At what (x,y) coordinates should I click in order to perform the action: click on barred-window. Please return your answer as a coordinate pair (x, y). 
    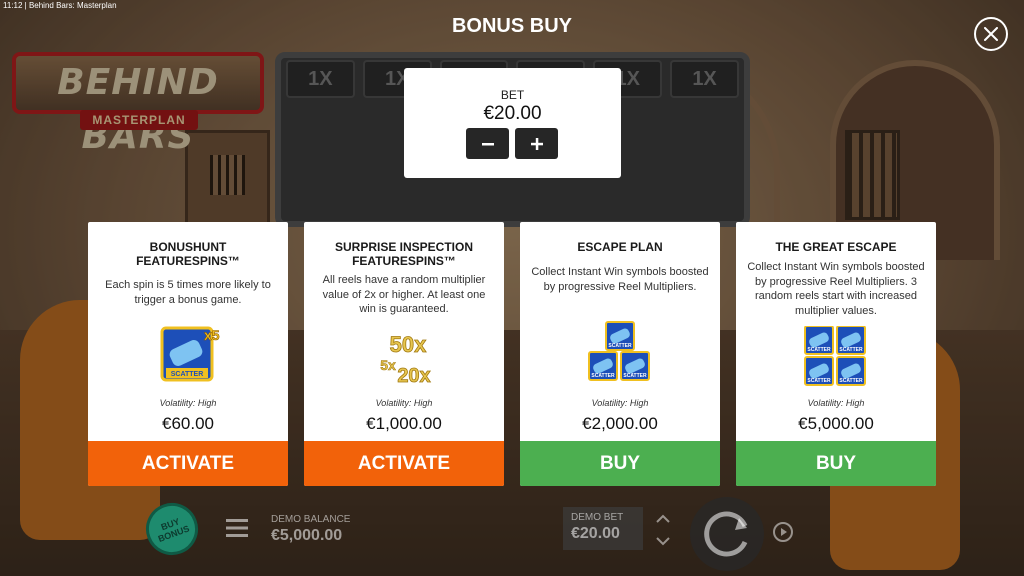
    Looking at the image, I should click on (872, 175).